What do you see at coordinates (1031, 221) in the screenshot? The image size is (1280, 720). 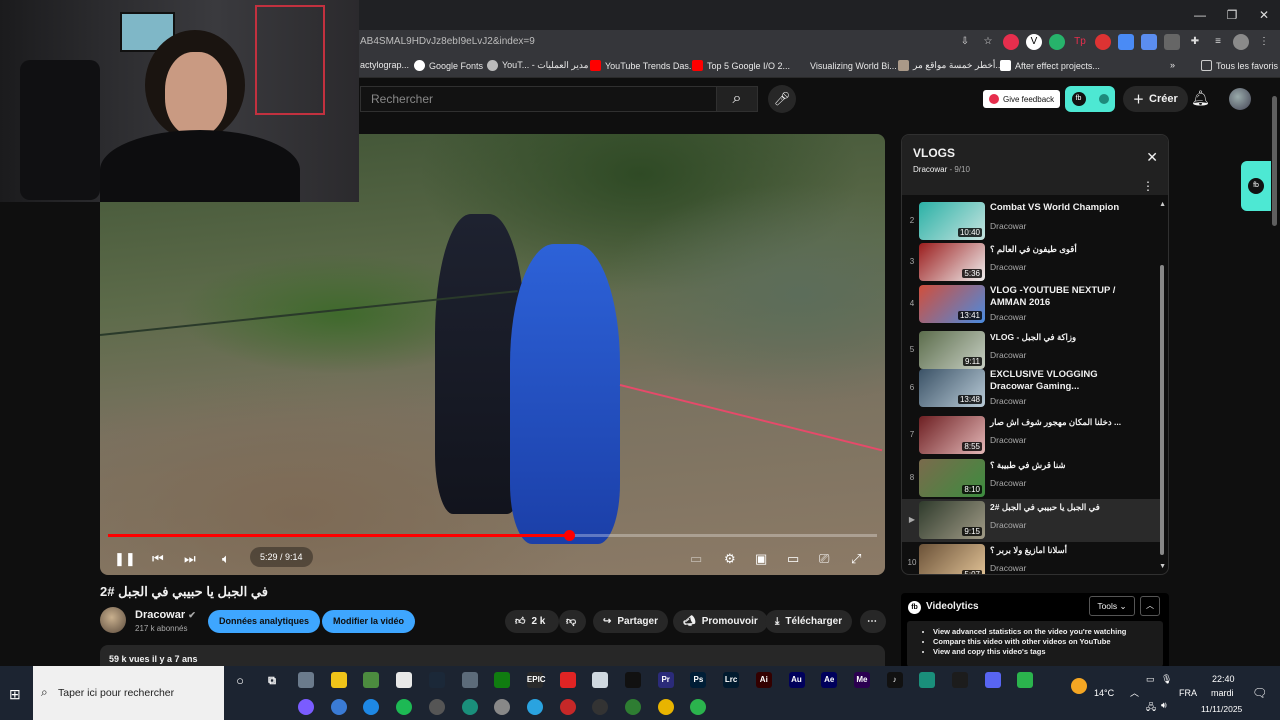 I see `playlist-item: 2 10:40 Combat VS World Champion Dracowar` at bounding box center [1031, 221].